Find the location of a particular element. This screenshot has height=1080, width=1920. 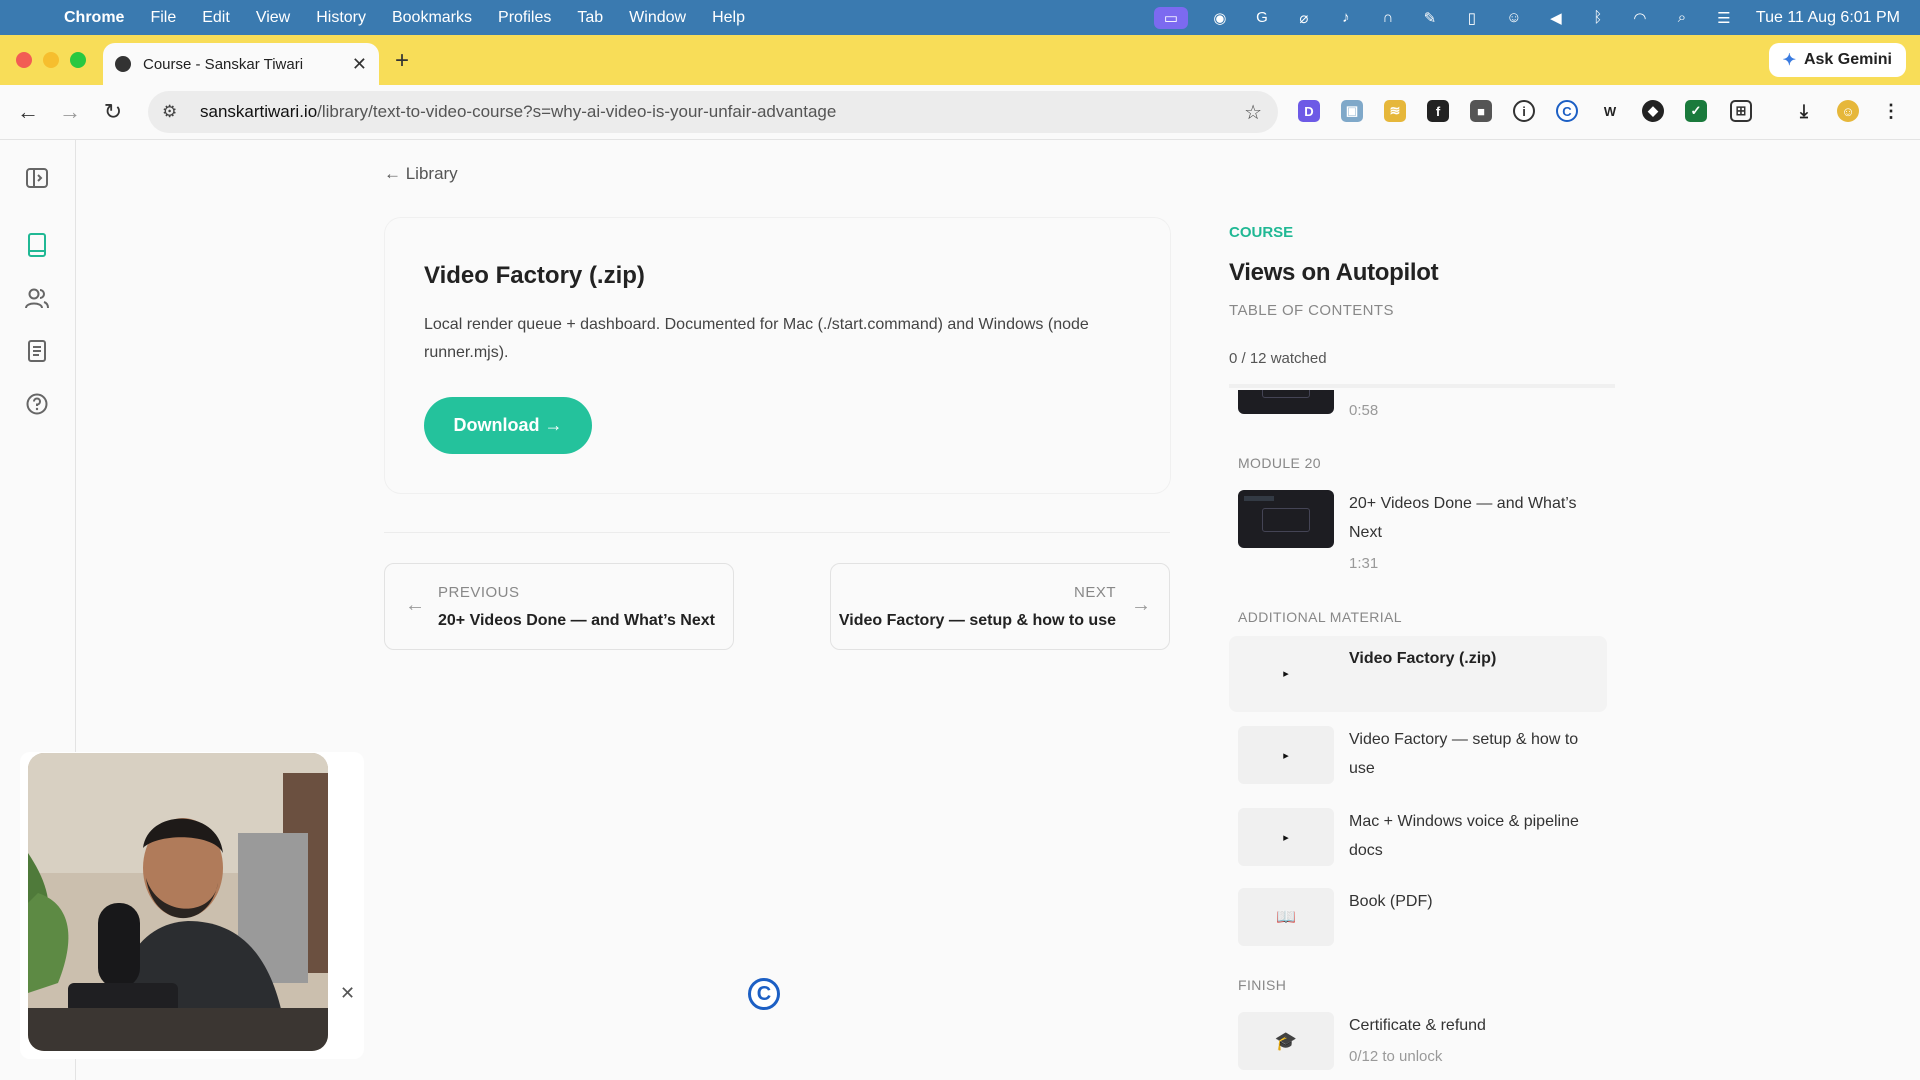

reload-icon: ↻ is located at coordinates (113, 112).